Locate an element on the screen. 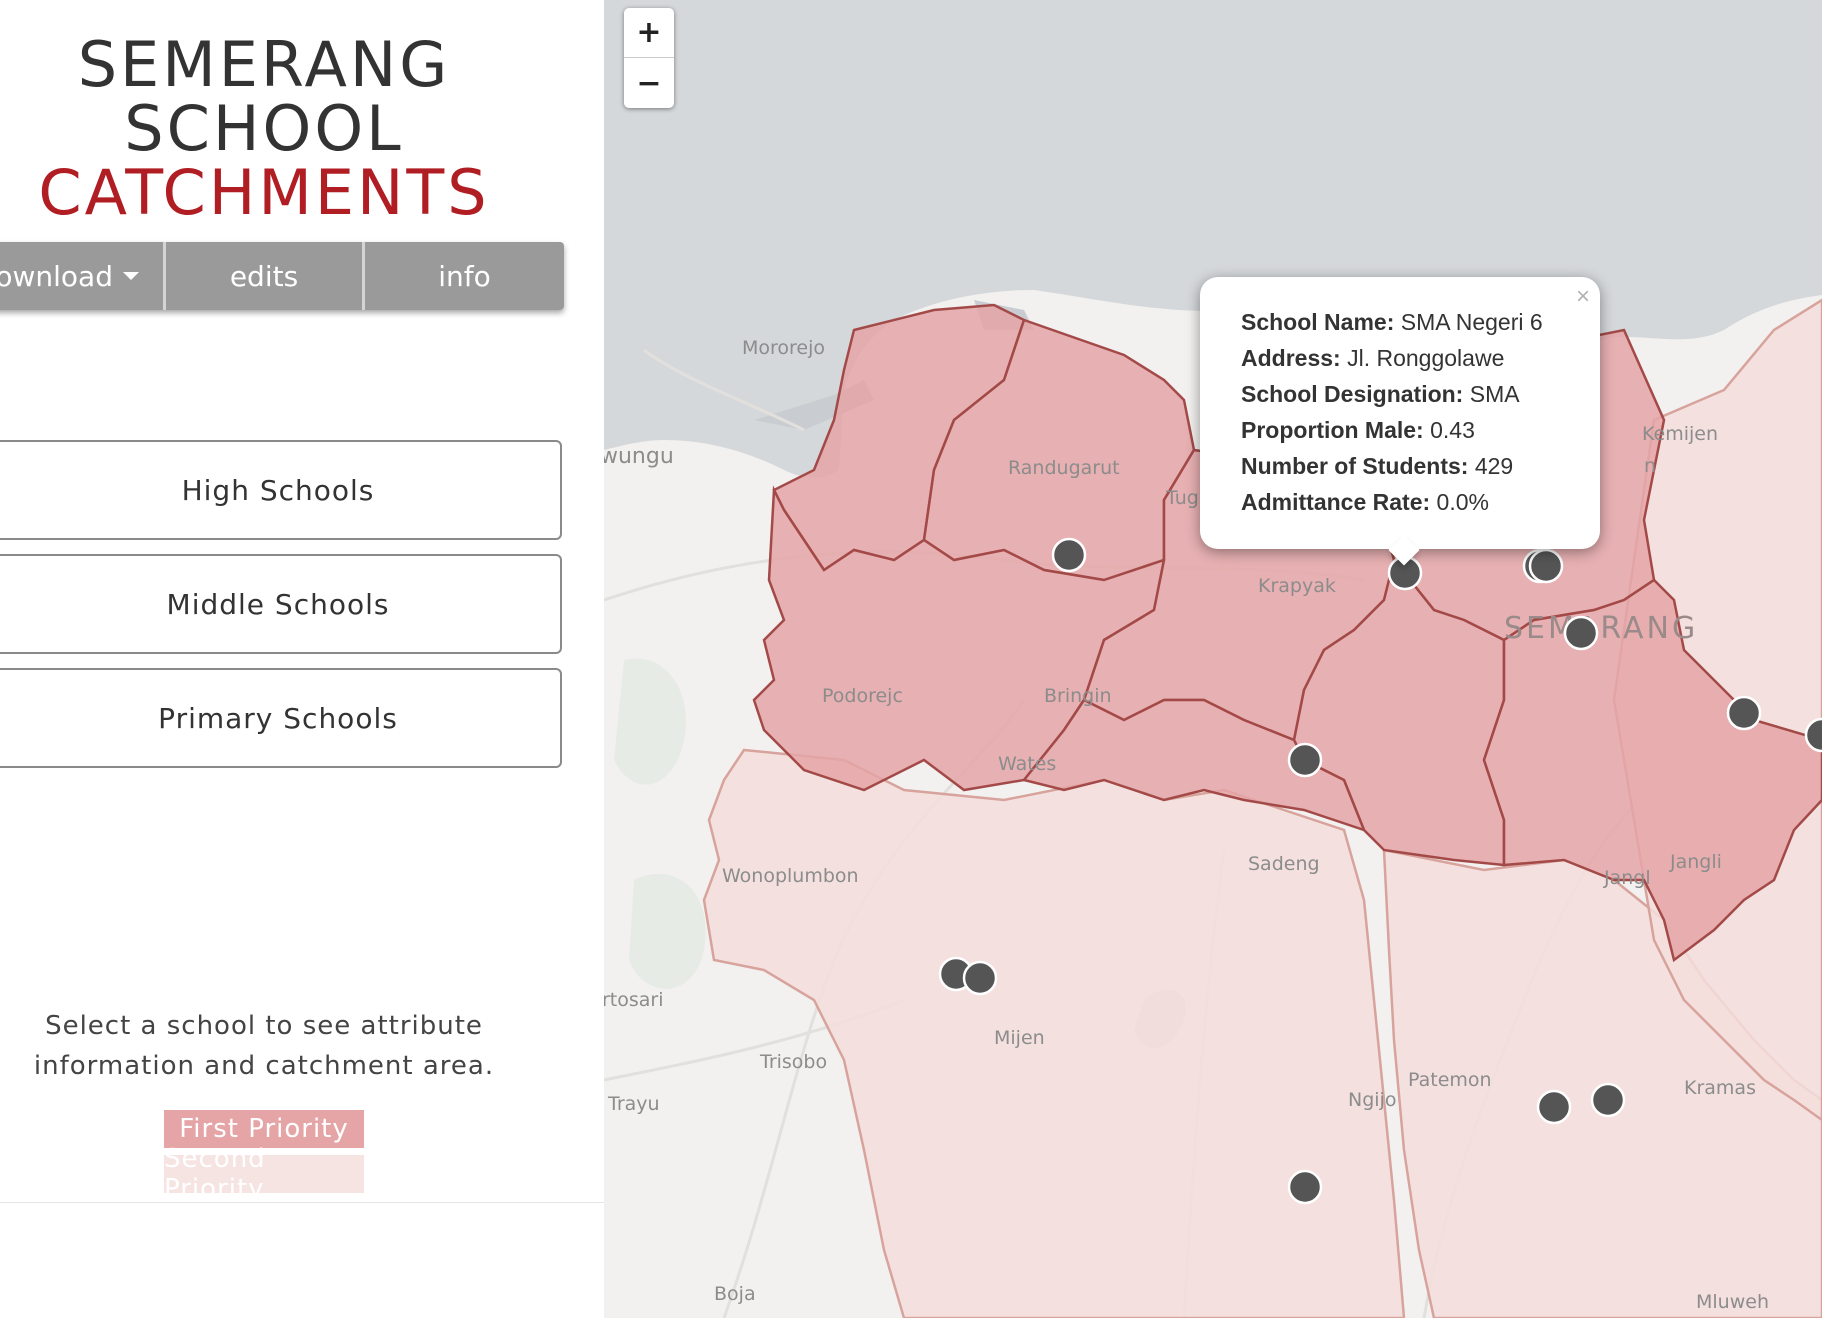 This screenshot has height=1318, width=1822. popup-value-admittance: 0.0% is located at coordinates (1462, 502).